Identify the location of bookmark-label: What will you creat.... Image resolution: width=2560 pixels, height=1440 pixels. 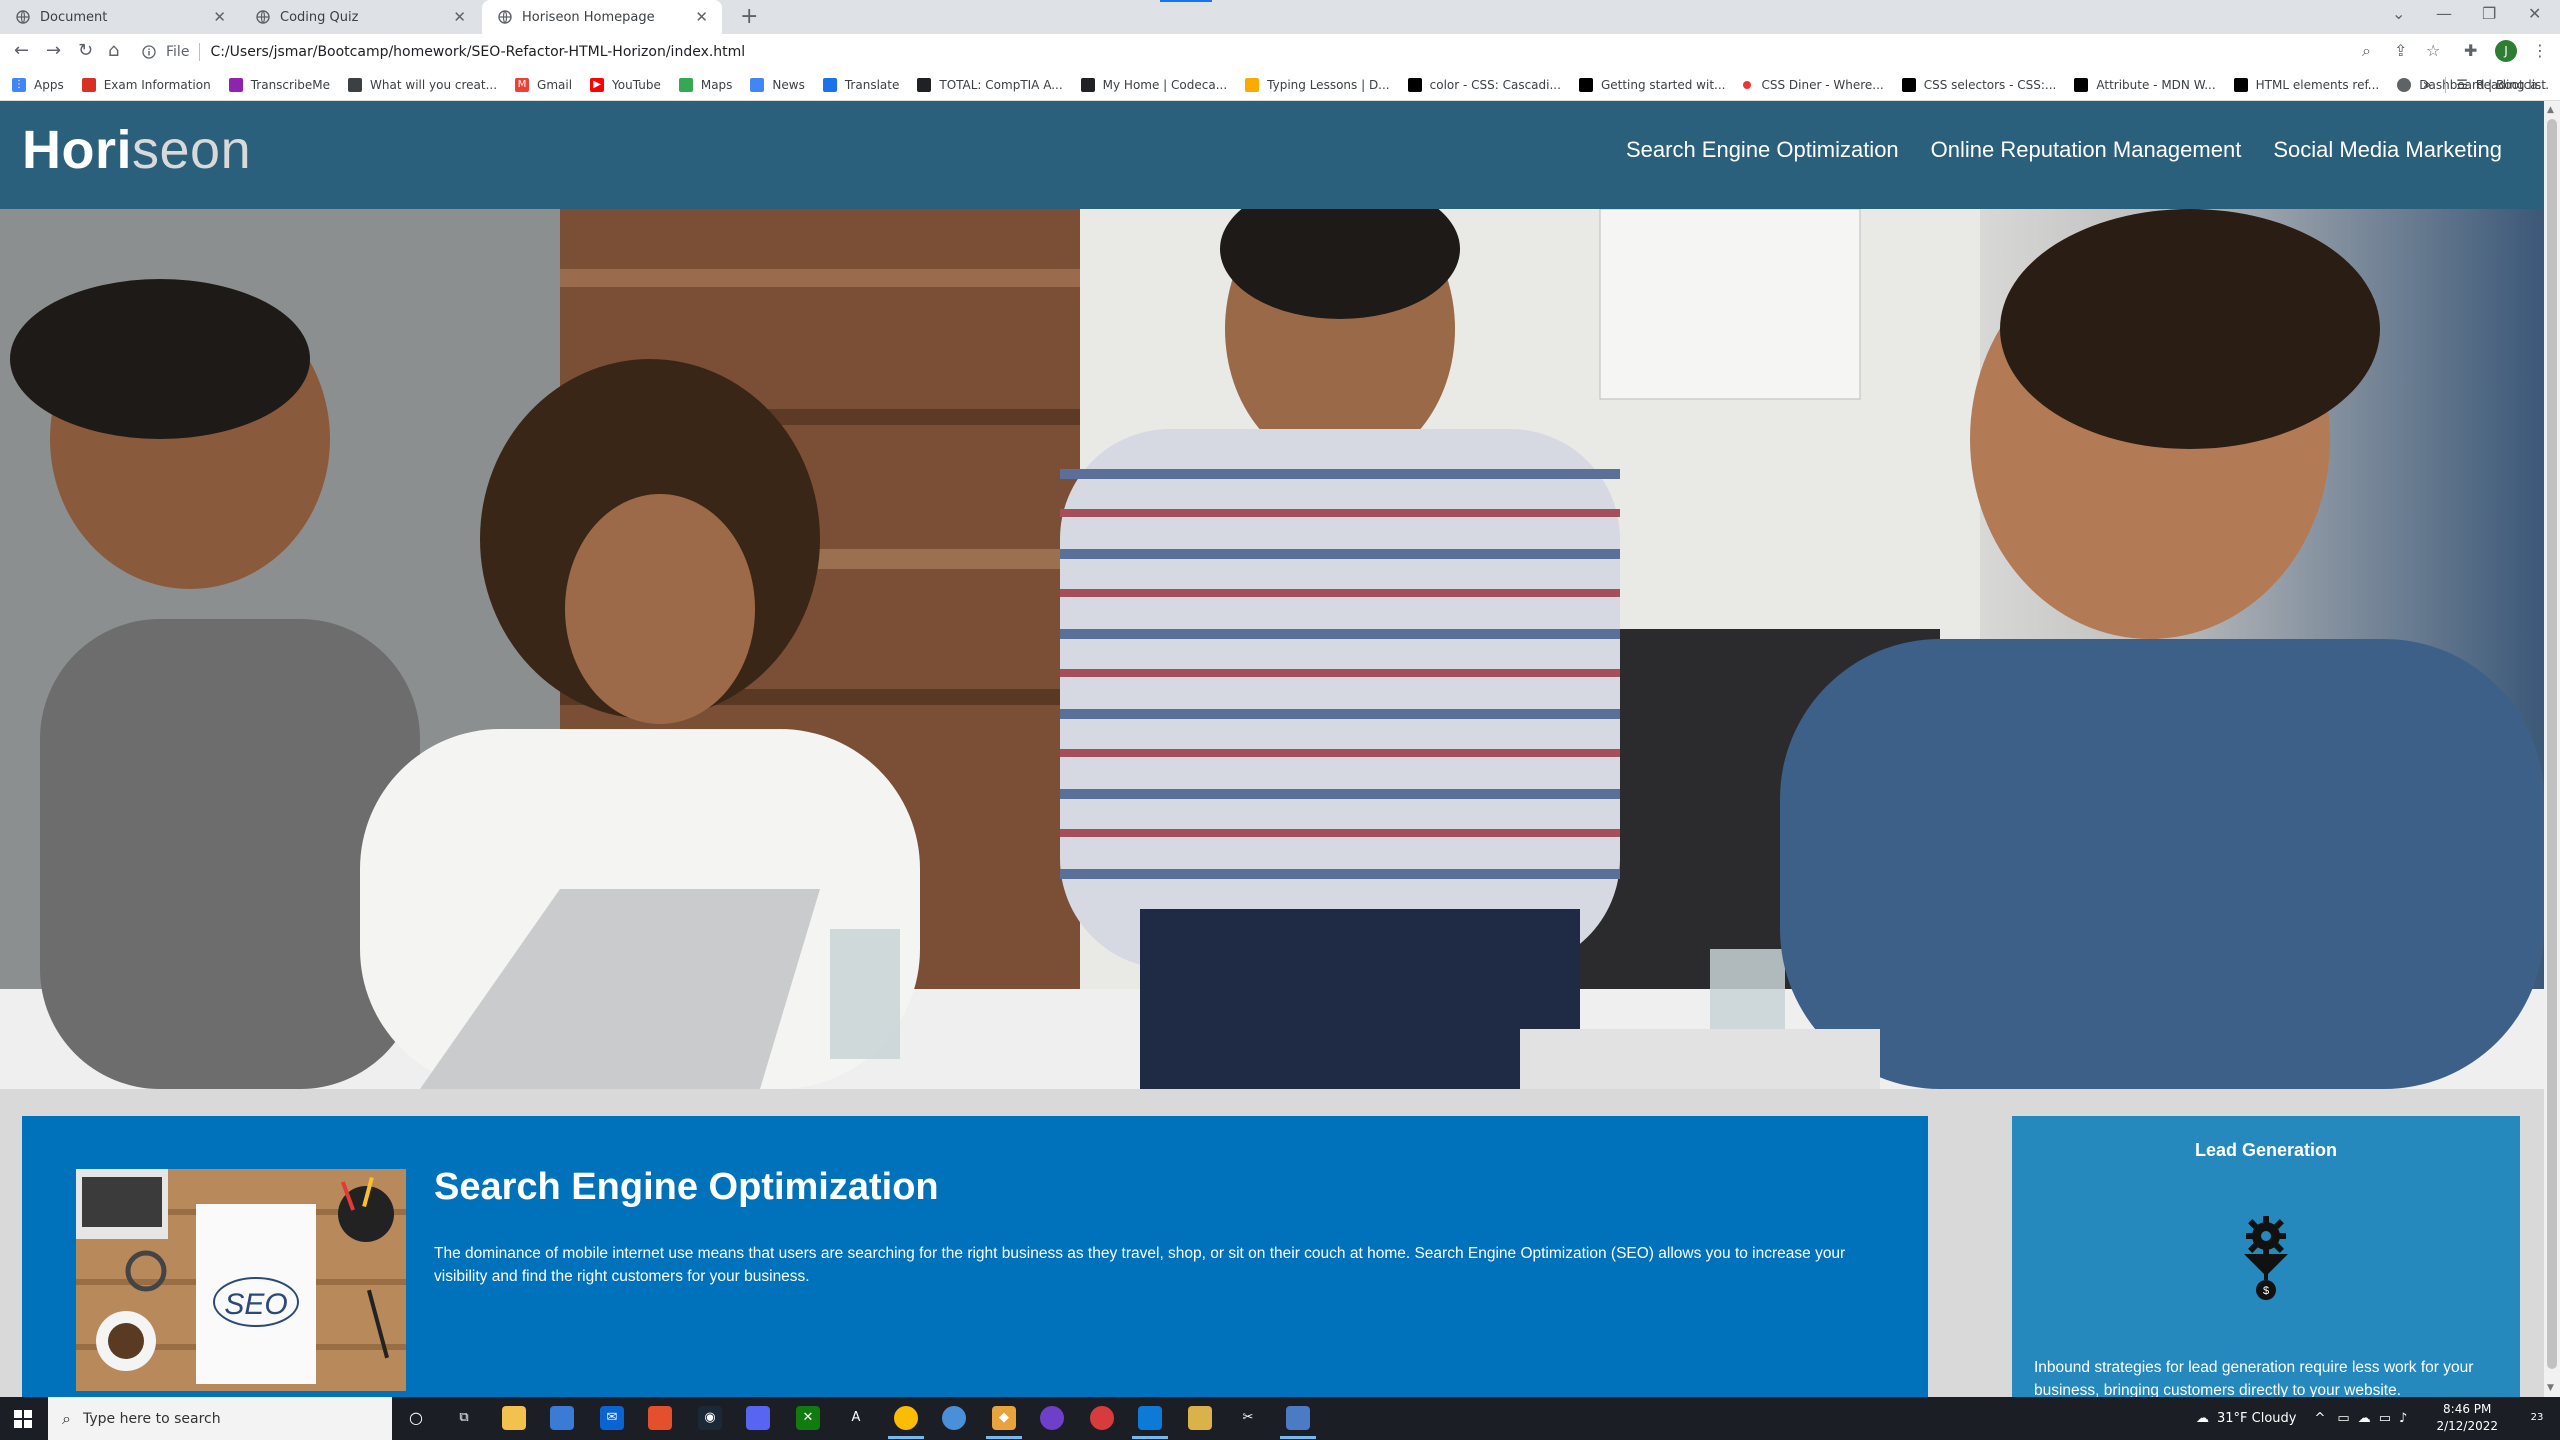
(434, 85).